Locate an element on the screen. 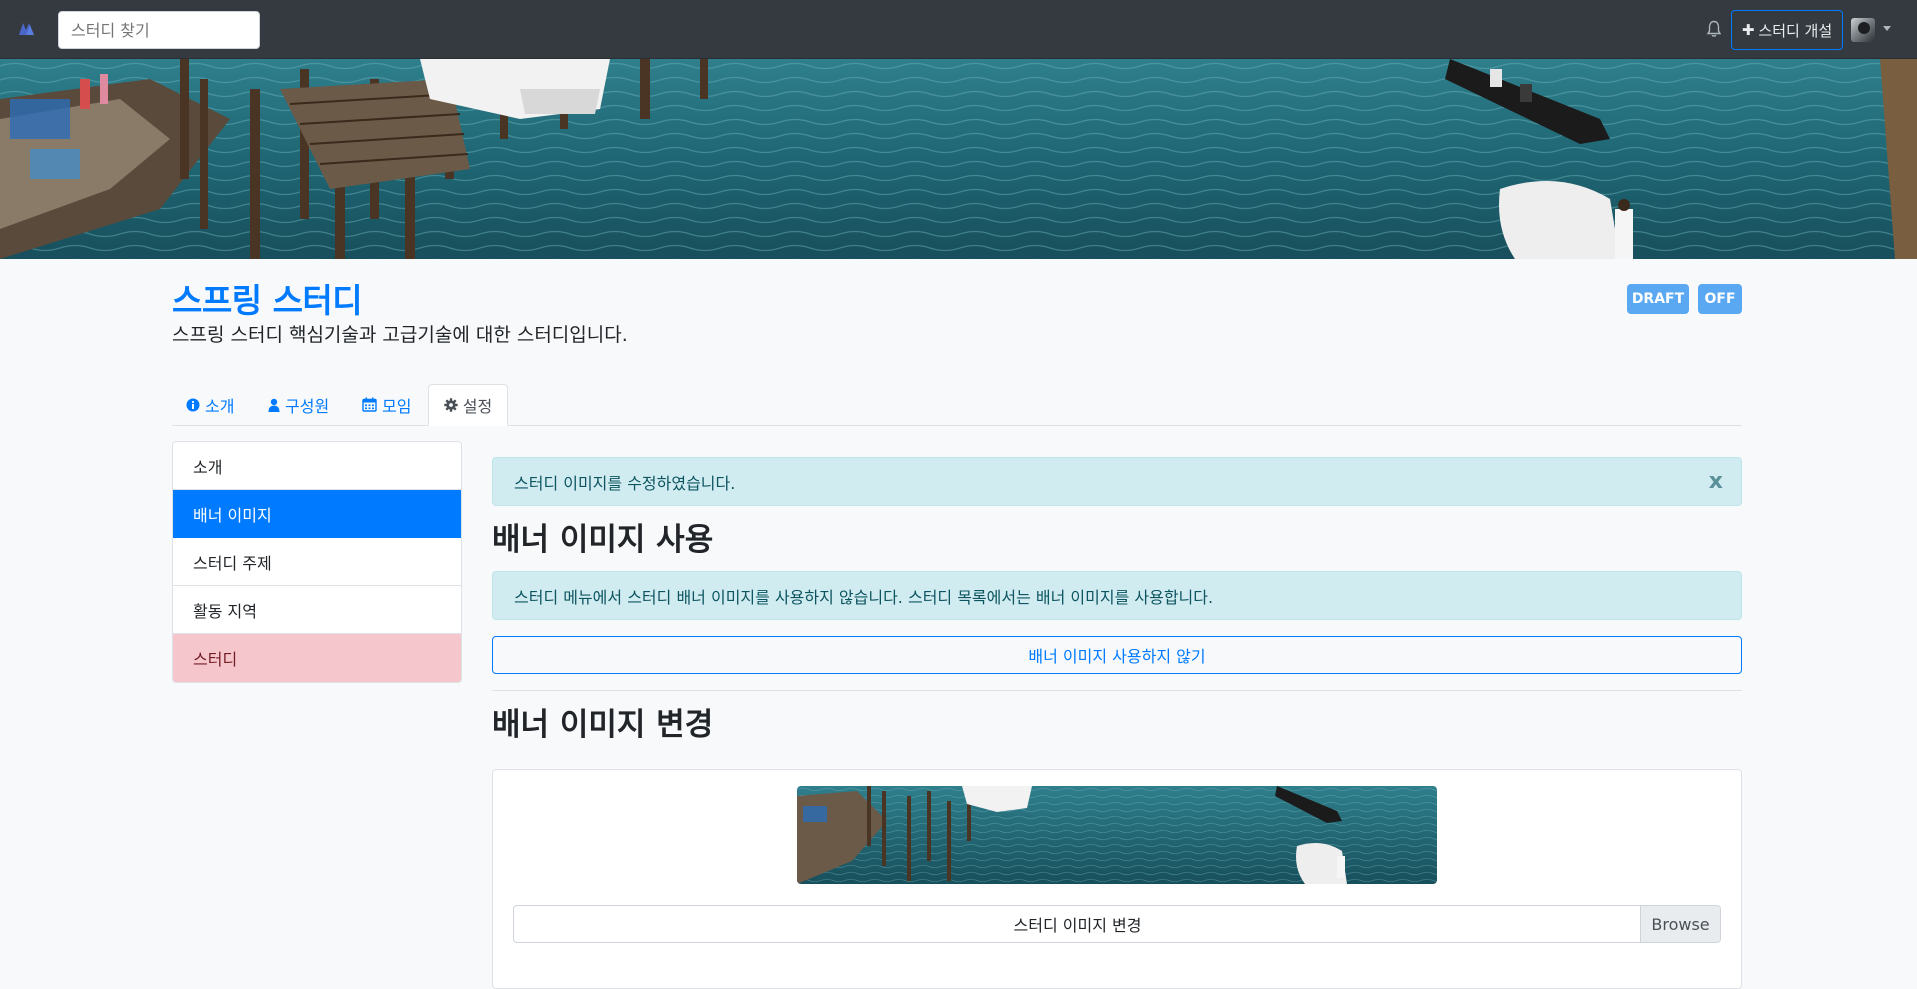 This screenshot has width=1917, height=989. tab-intro-label: 소개 is located at coordinates (220, 406).